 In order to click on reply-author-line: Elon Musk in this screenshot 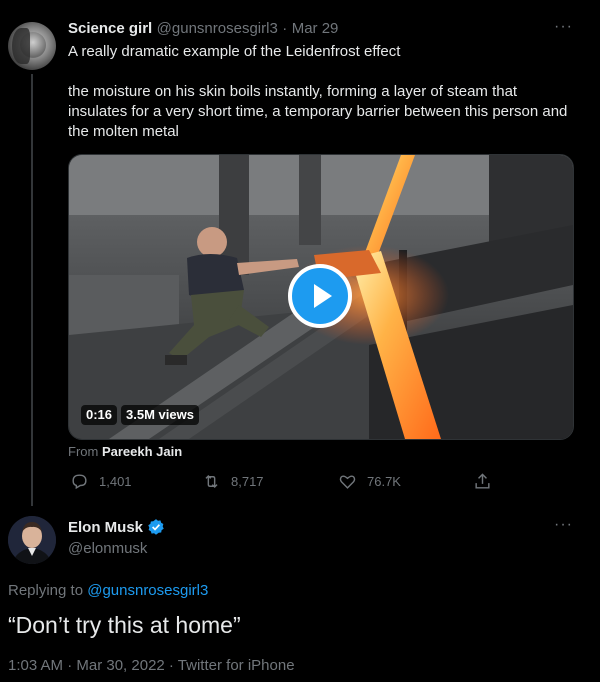, I will do `click(116, 527)`.